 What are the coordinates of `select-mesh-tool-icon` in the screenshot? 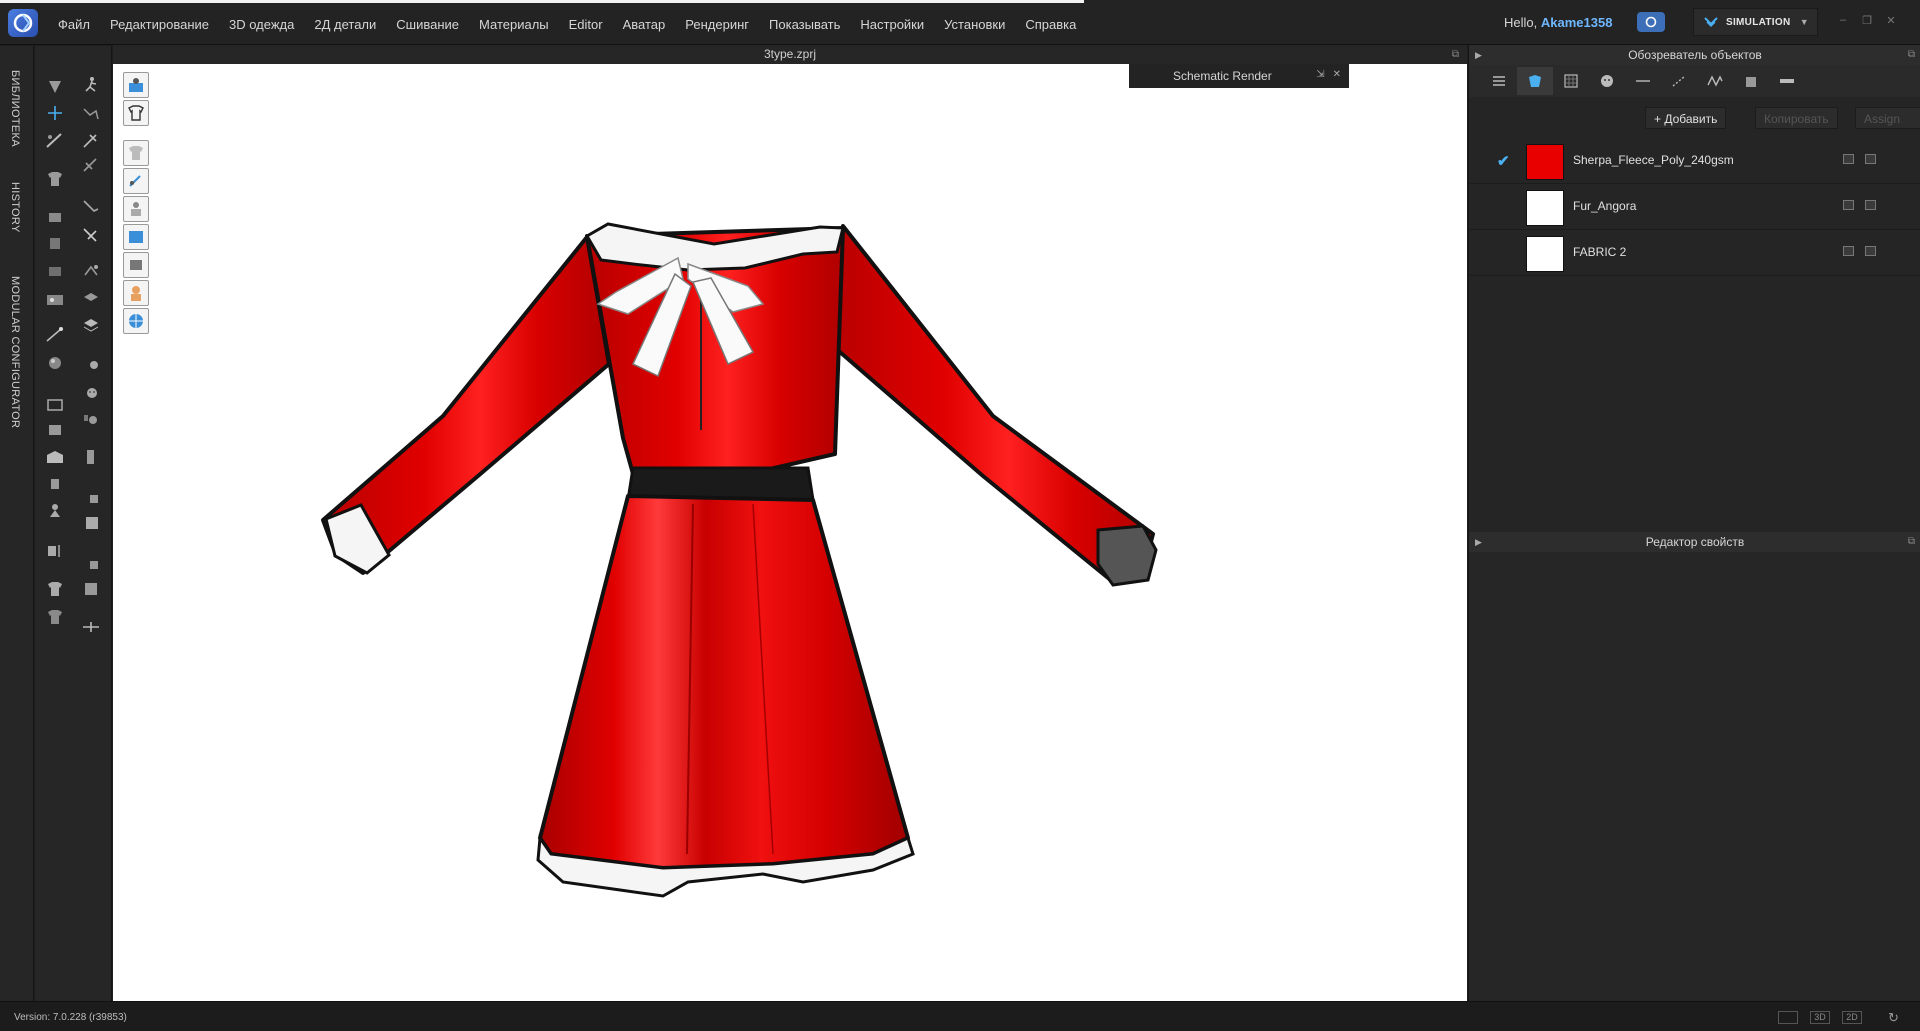 It's located at (91, 115).